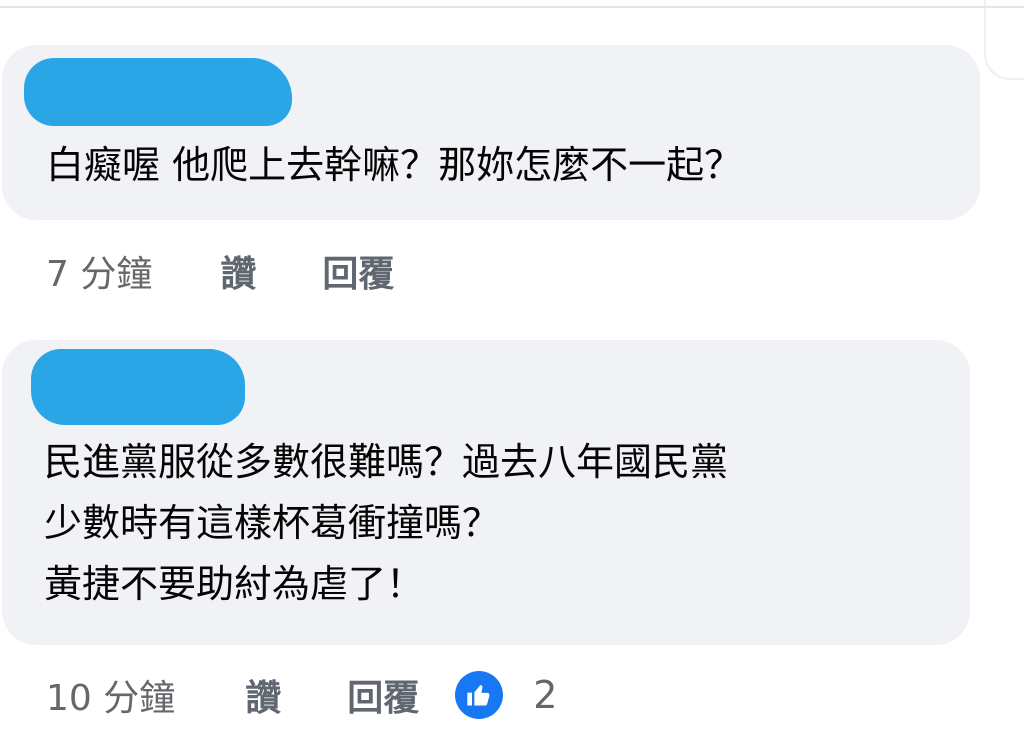 The width and height of the screenshot is (1024, 741). I want to click on comment-text-line: 民進黨服從多數很難嗎？過去八年國民黨, so click(386, 462).